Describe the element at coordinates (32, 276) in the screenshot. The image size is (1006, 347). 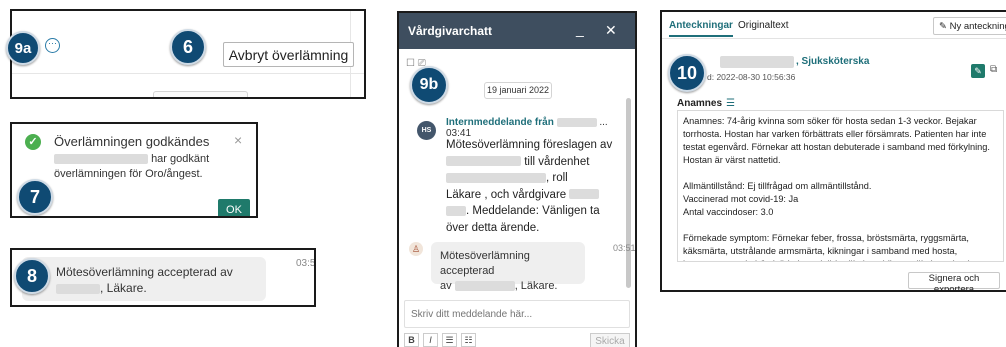
I see `step-badge-8: 8` at that location.